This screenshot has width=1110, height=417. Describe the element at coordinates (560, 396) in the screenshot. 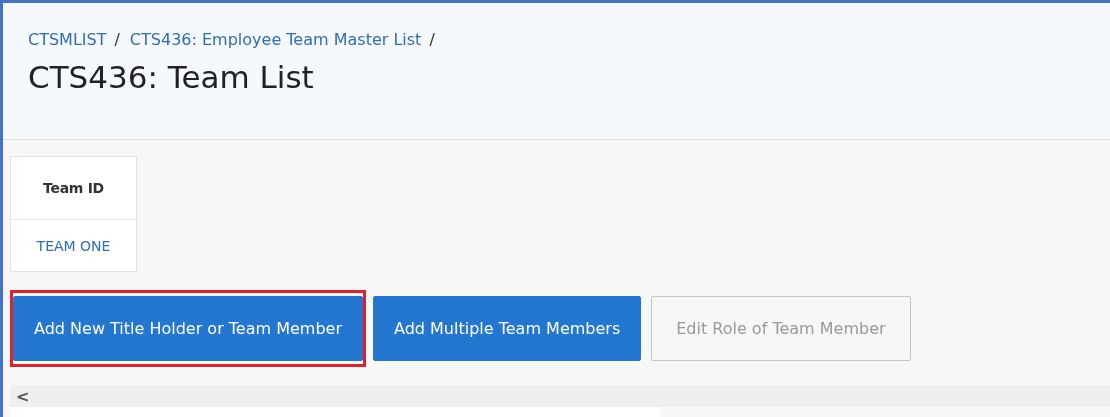

I see `horizontal-scrollbar: <` at that location.